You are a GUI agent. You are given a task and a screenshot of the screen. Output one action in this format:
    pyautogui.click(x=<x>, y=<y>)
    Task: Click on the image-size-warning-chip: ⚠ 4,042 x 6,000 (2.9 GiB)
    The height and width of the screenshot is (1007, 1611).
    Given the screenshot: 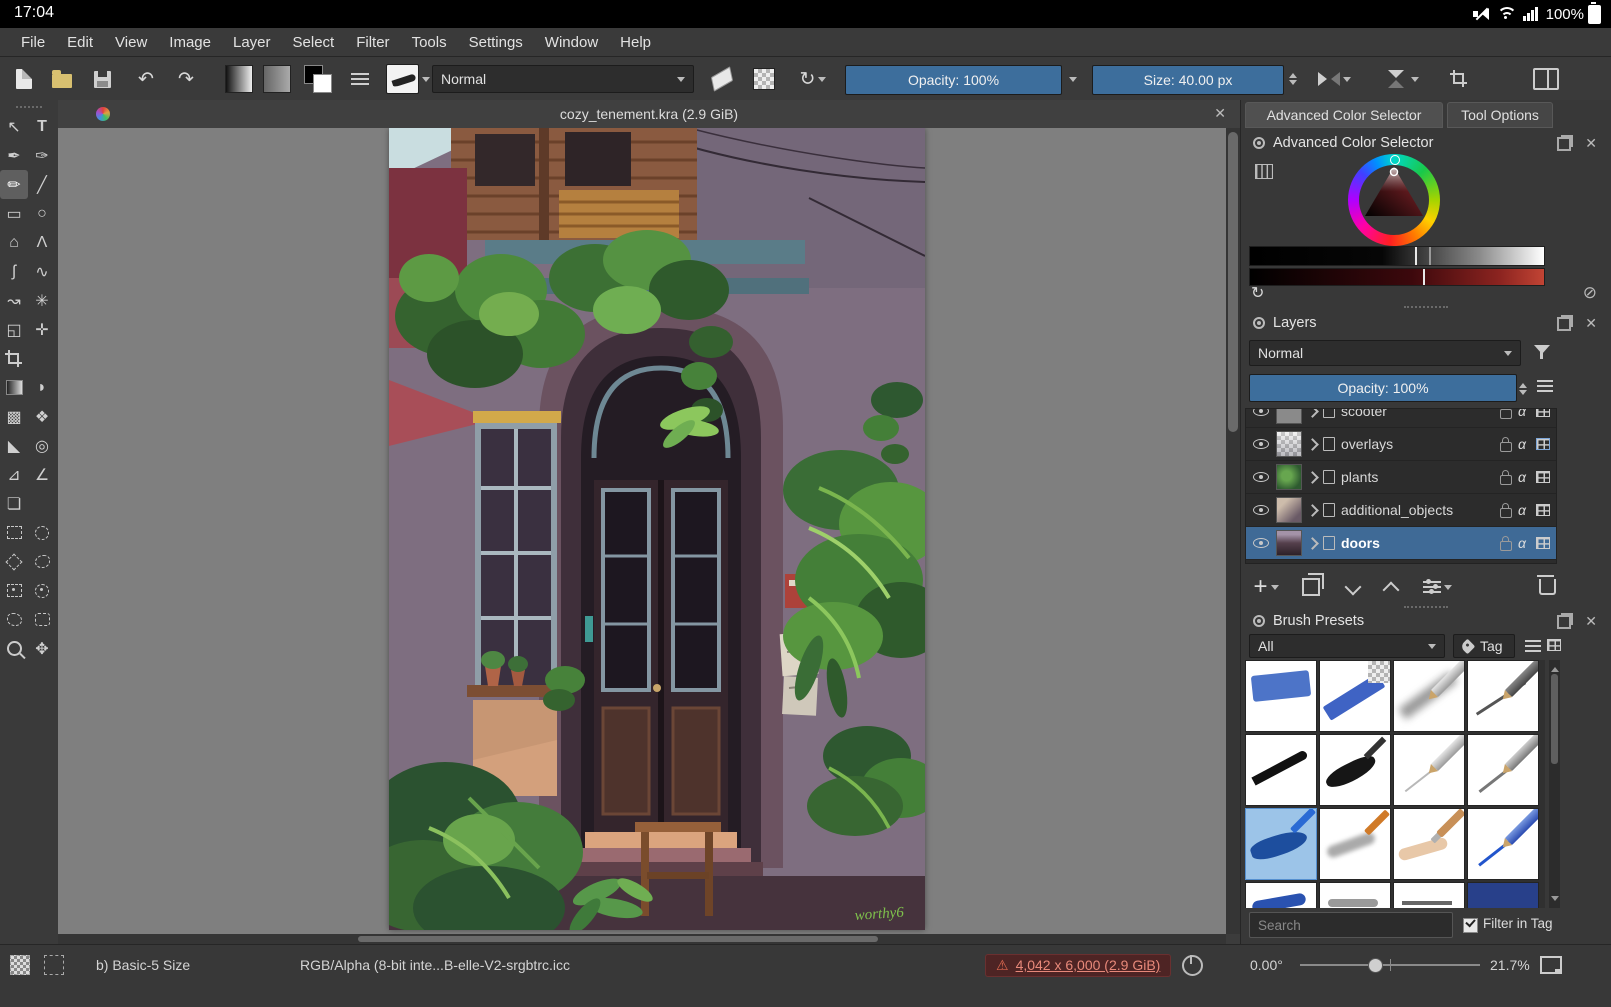 What is the action you would take?
    pyautogui.click(x=1078, y=965)
    